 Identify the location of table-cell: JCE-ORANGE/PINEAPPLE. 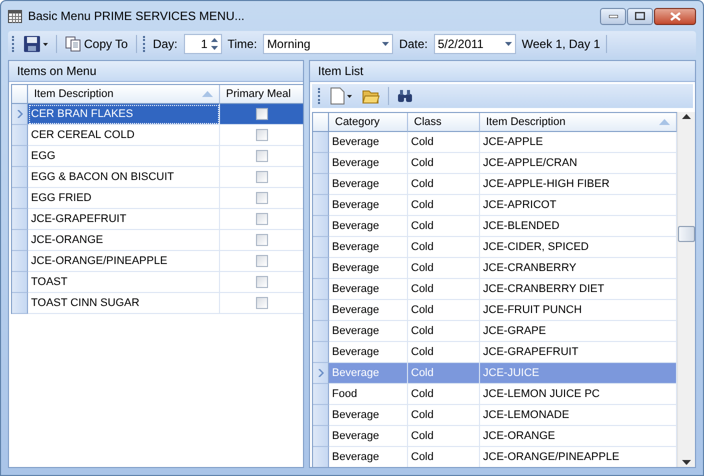
(124, 261).